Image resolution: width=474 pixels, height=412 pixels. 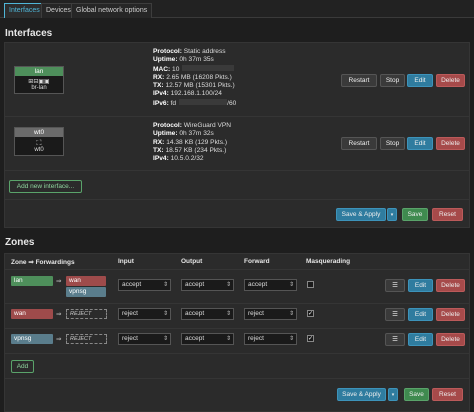 What do you see at coordinates (310, 284) in the screenshot?
I see `masquerading-checkbox` at bounding box center [310, 284].